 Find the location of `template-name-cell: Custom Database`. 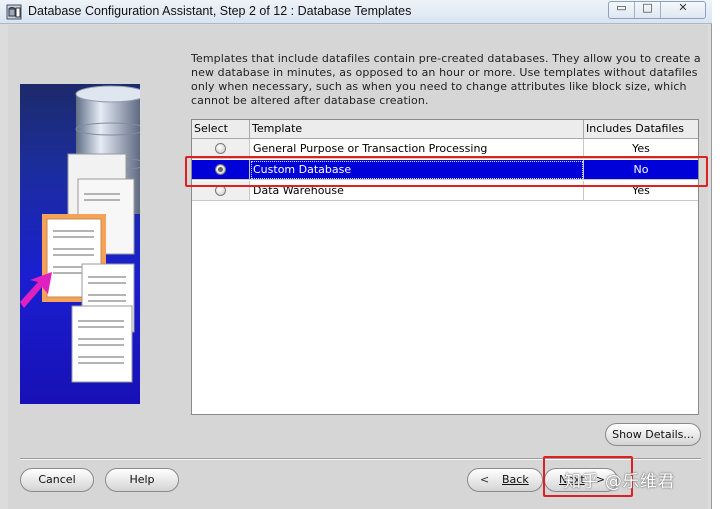

template-name-cell: Custom Database is located at coordinates (417, 170).